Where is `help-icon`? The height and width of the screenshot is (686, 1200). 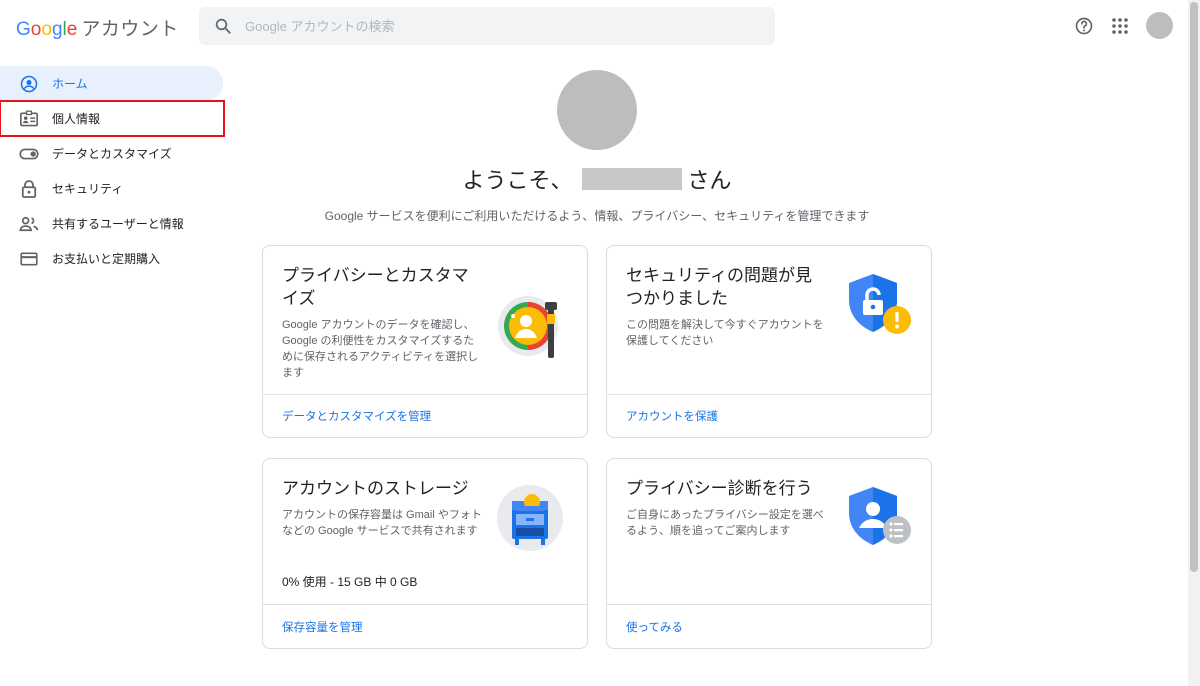
help-icon is located at coordinates (1084, 26).